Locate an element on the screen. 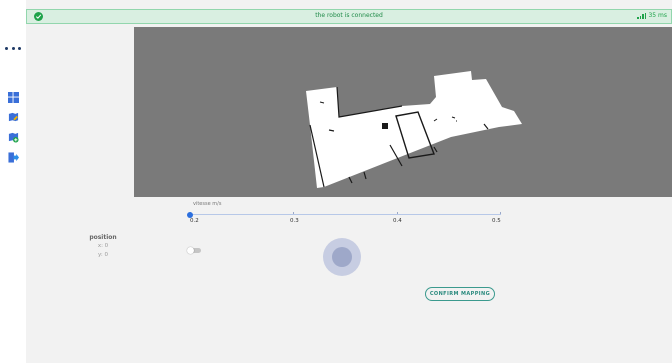  position-title: position is located at coordinates (103, 237).